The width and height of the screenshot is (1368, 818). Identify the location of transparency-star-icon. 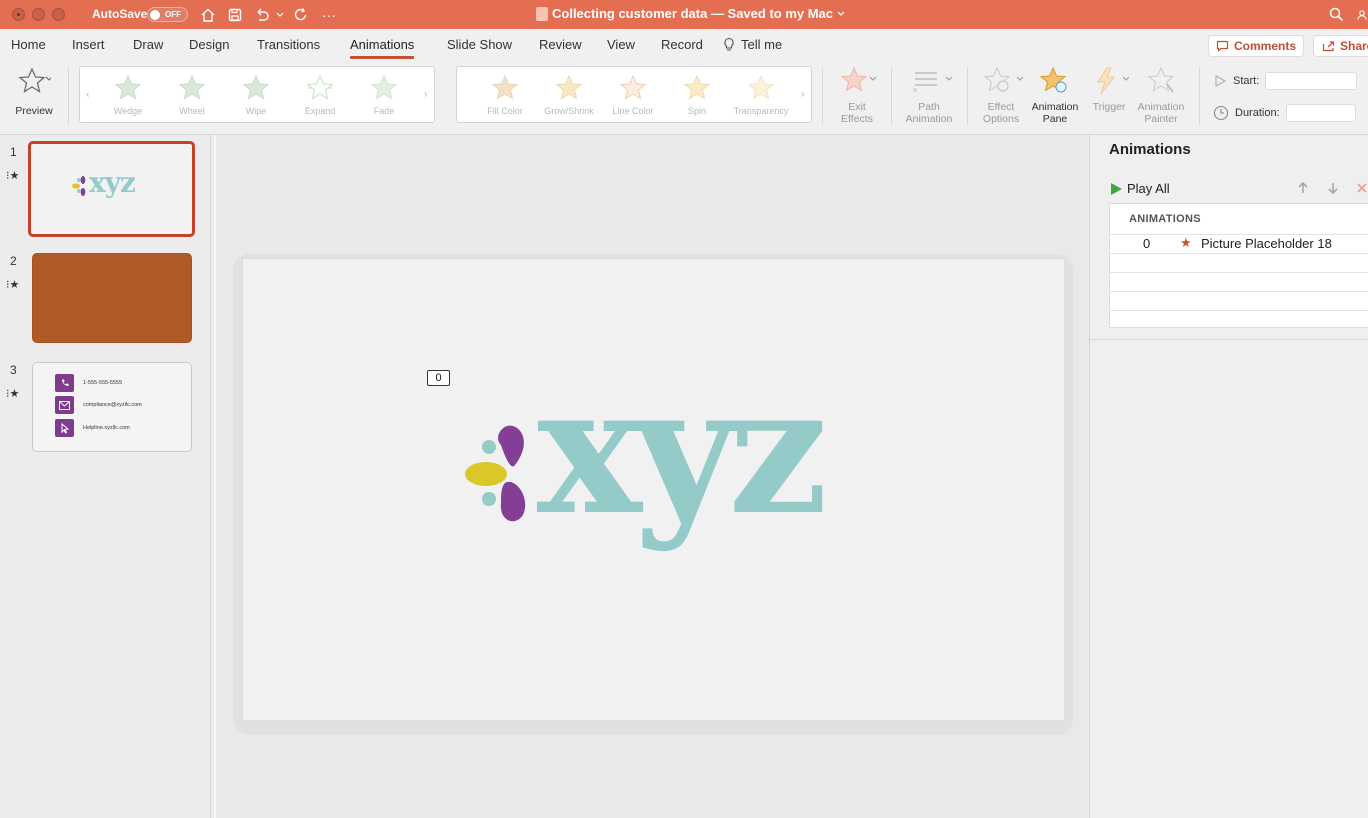
(761, 87).